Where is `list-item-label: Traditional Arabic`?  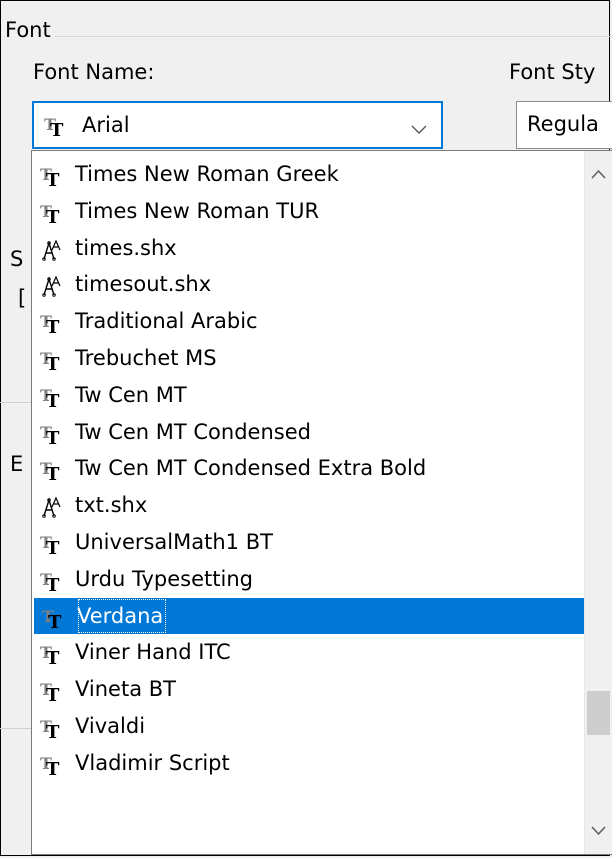 list-item-label: Traditional Arabic is located at coordinates (166, 321).